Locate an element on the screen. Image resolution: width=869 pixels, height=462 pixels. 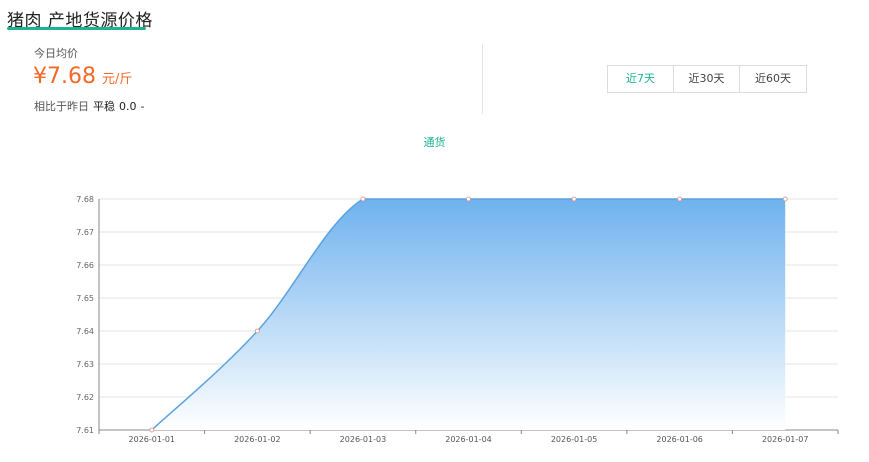
x-tick-label: 2026-01-04 is located at coordinates (468, 439).